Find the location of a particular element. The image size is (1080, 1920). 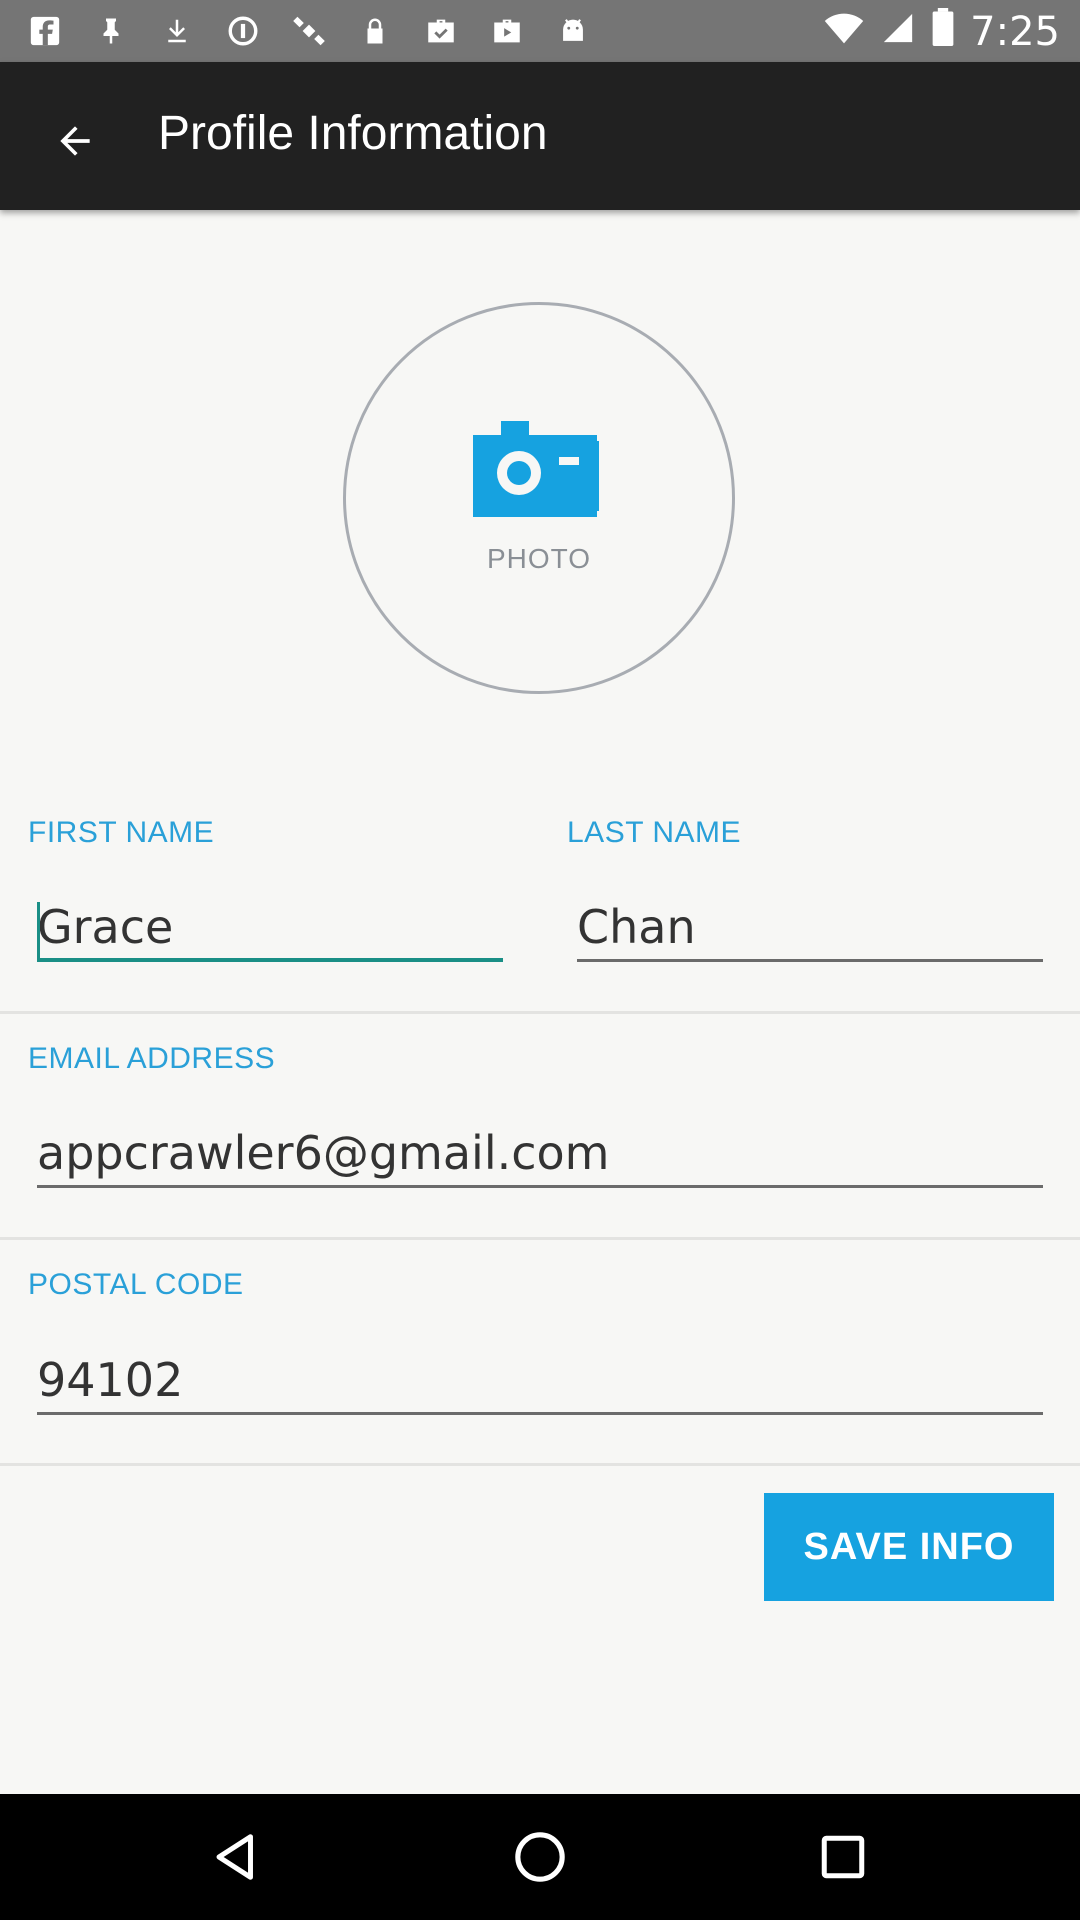

camera-icon is located at coordinates (536, 469).